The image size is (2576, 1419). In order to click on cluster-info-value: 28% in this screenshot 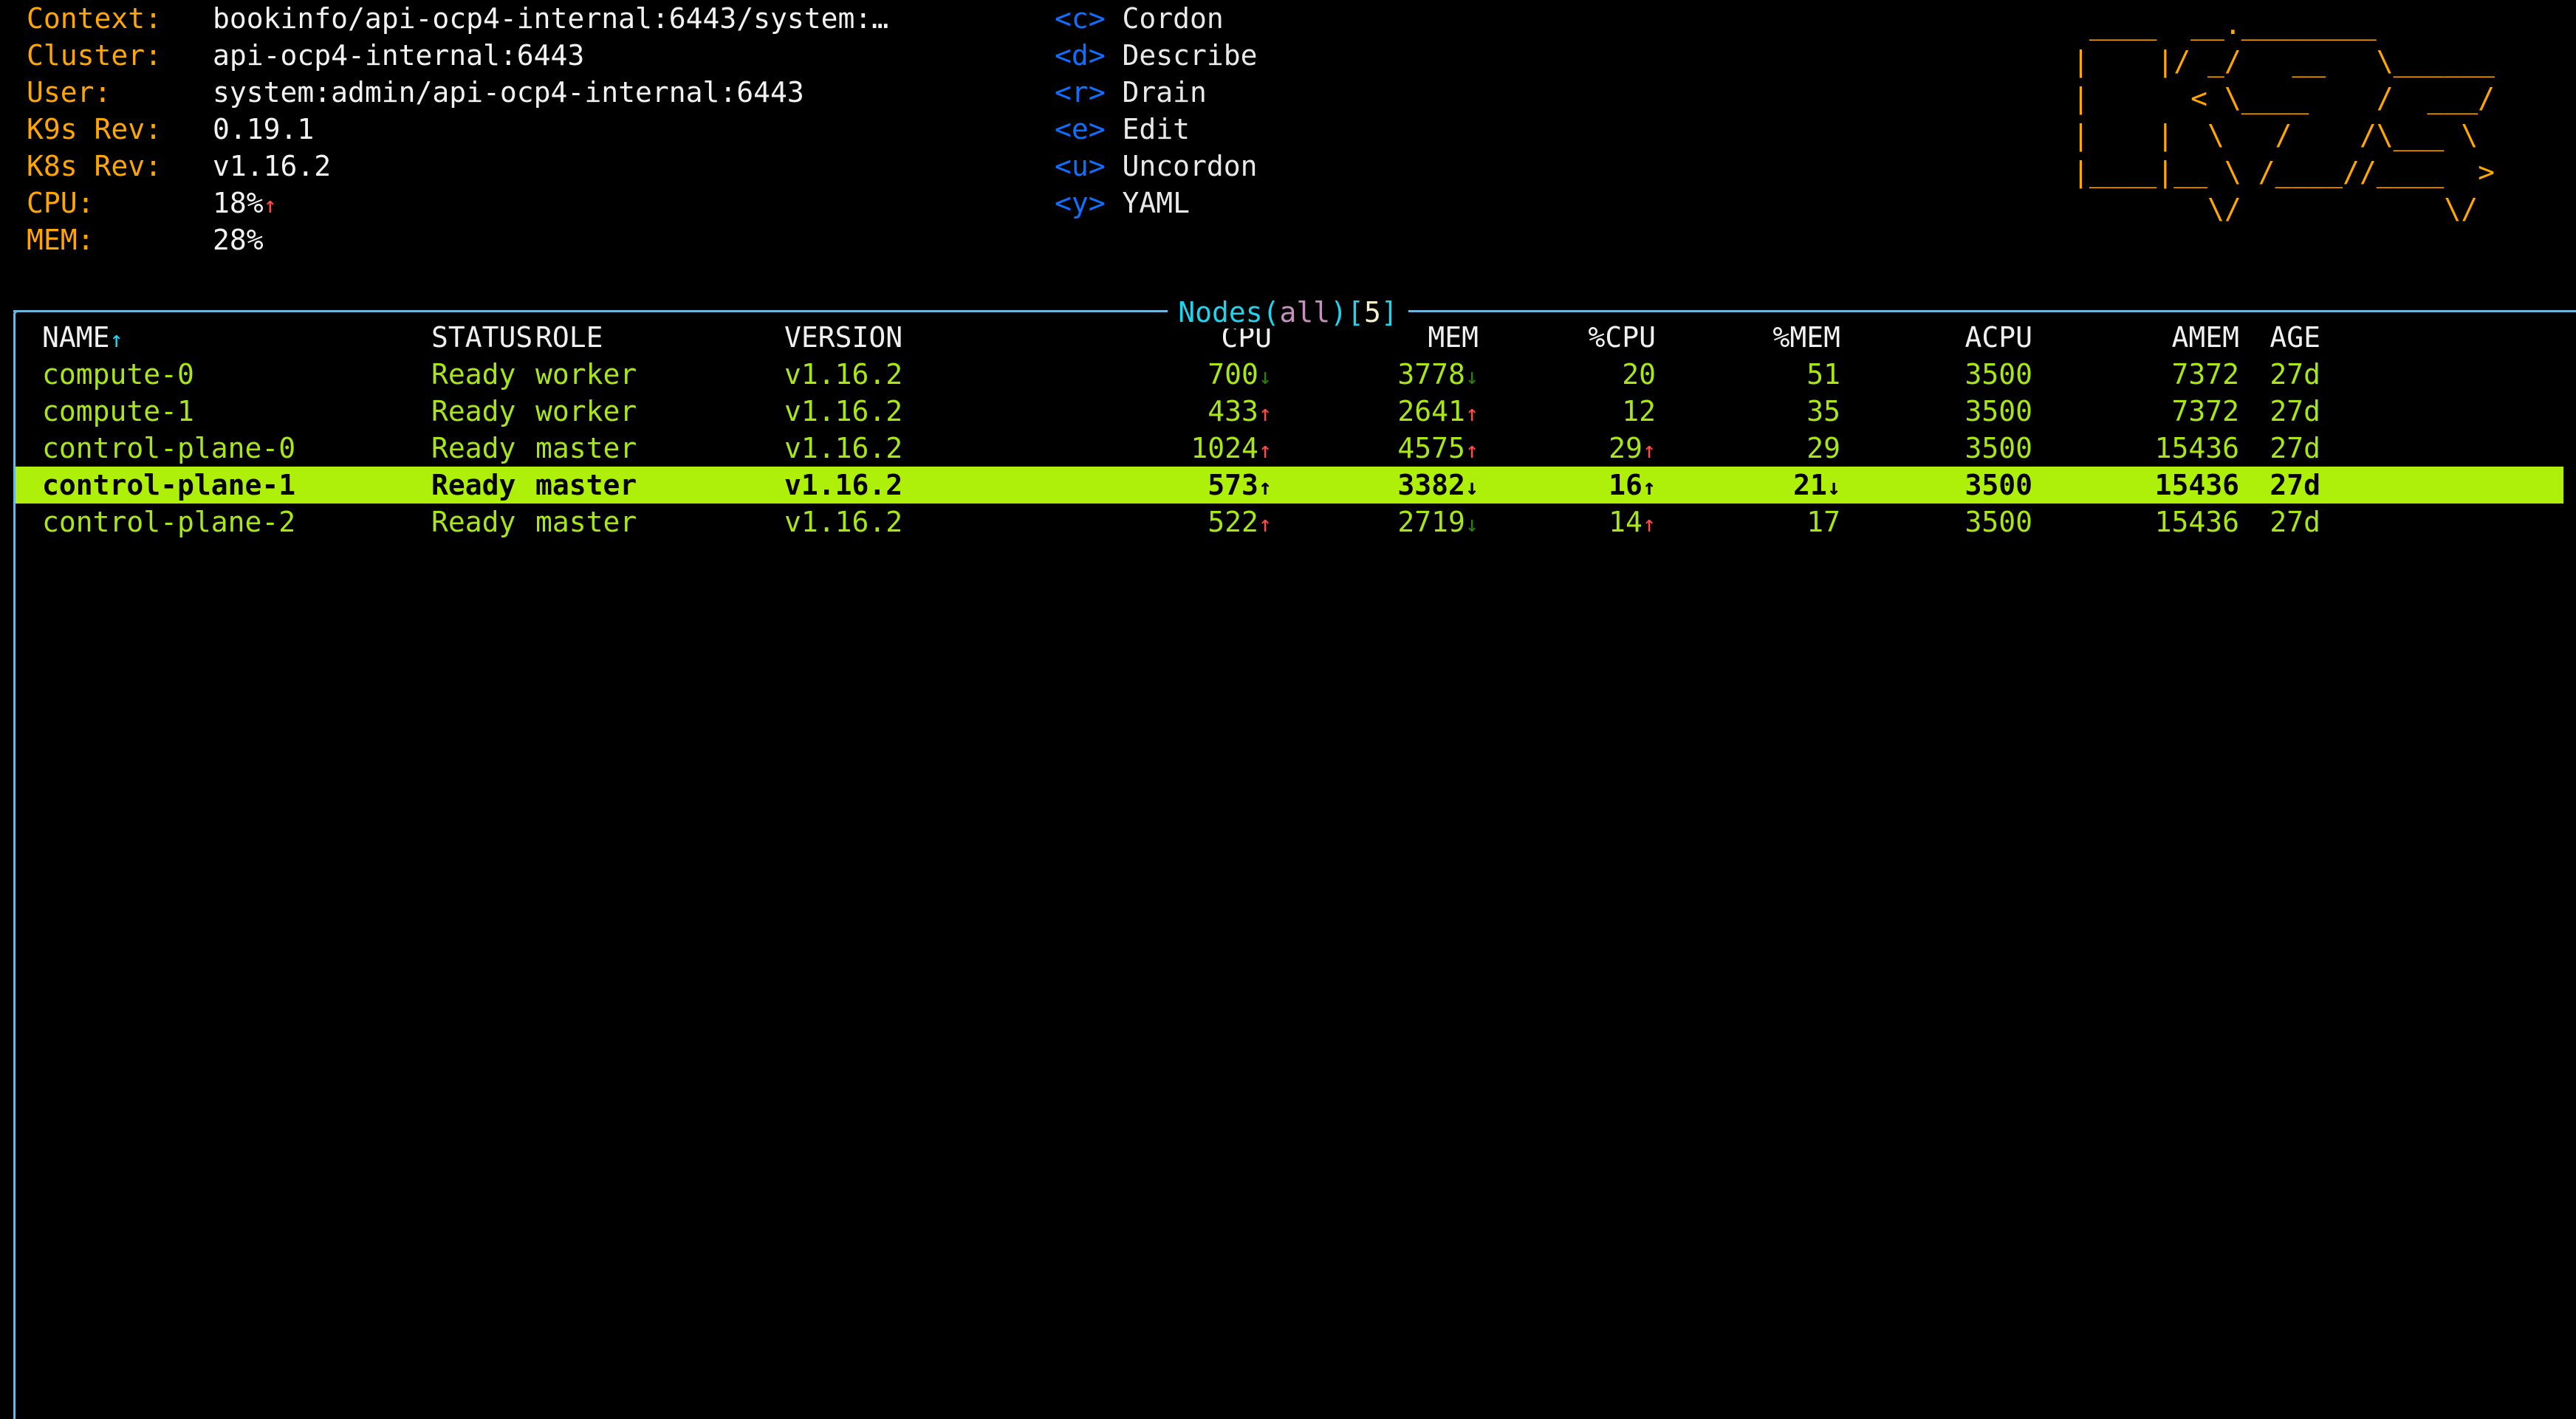, I will do `click(238, 240)`.